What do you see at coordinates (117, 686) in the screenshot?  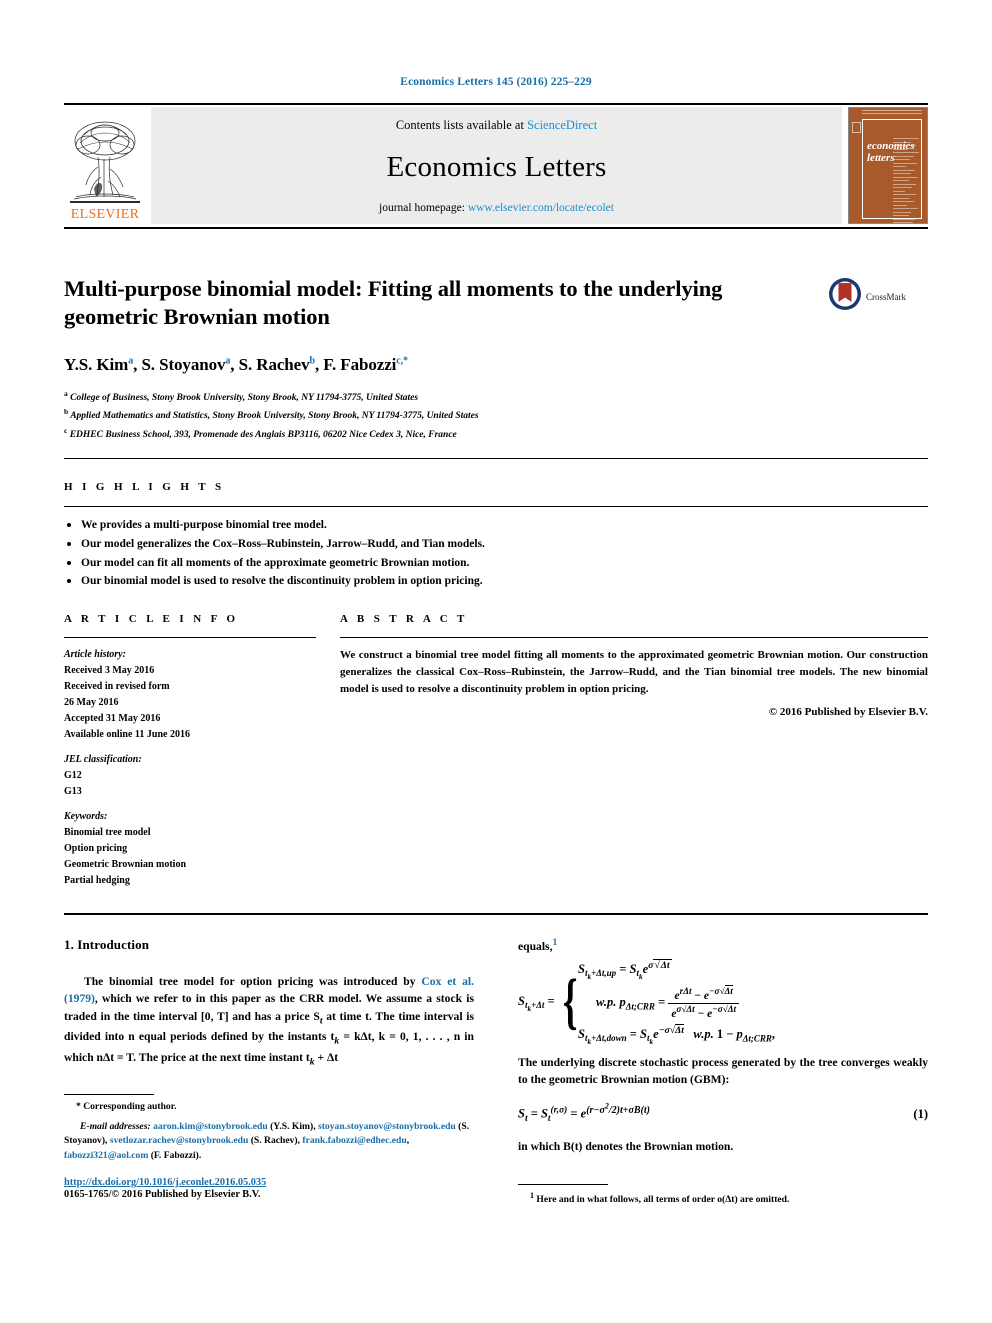 I see `history-line: Received in revised form` at bounding box center [117, 686].